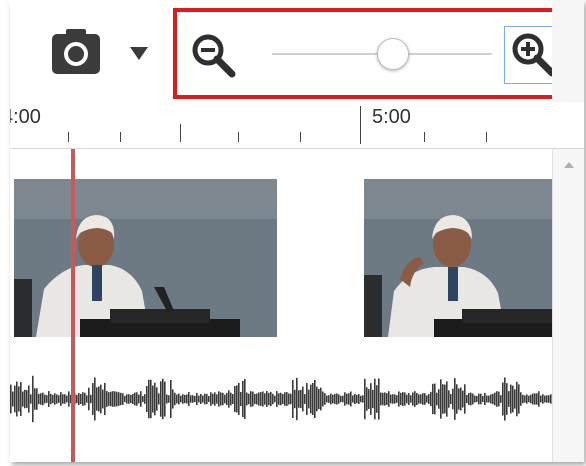  What do you see at coordinates (139, 53) in the screenshot?
I see `snapshot-options-dropdown` at bounding box center [139, 53].